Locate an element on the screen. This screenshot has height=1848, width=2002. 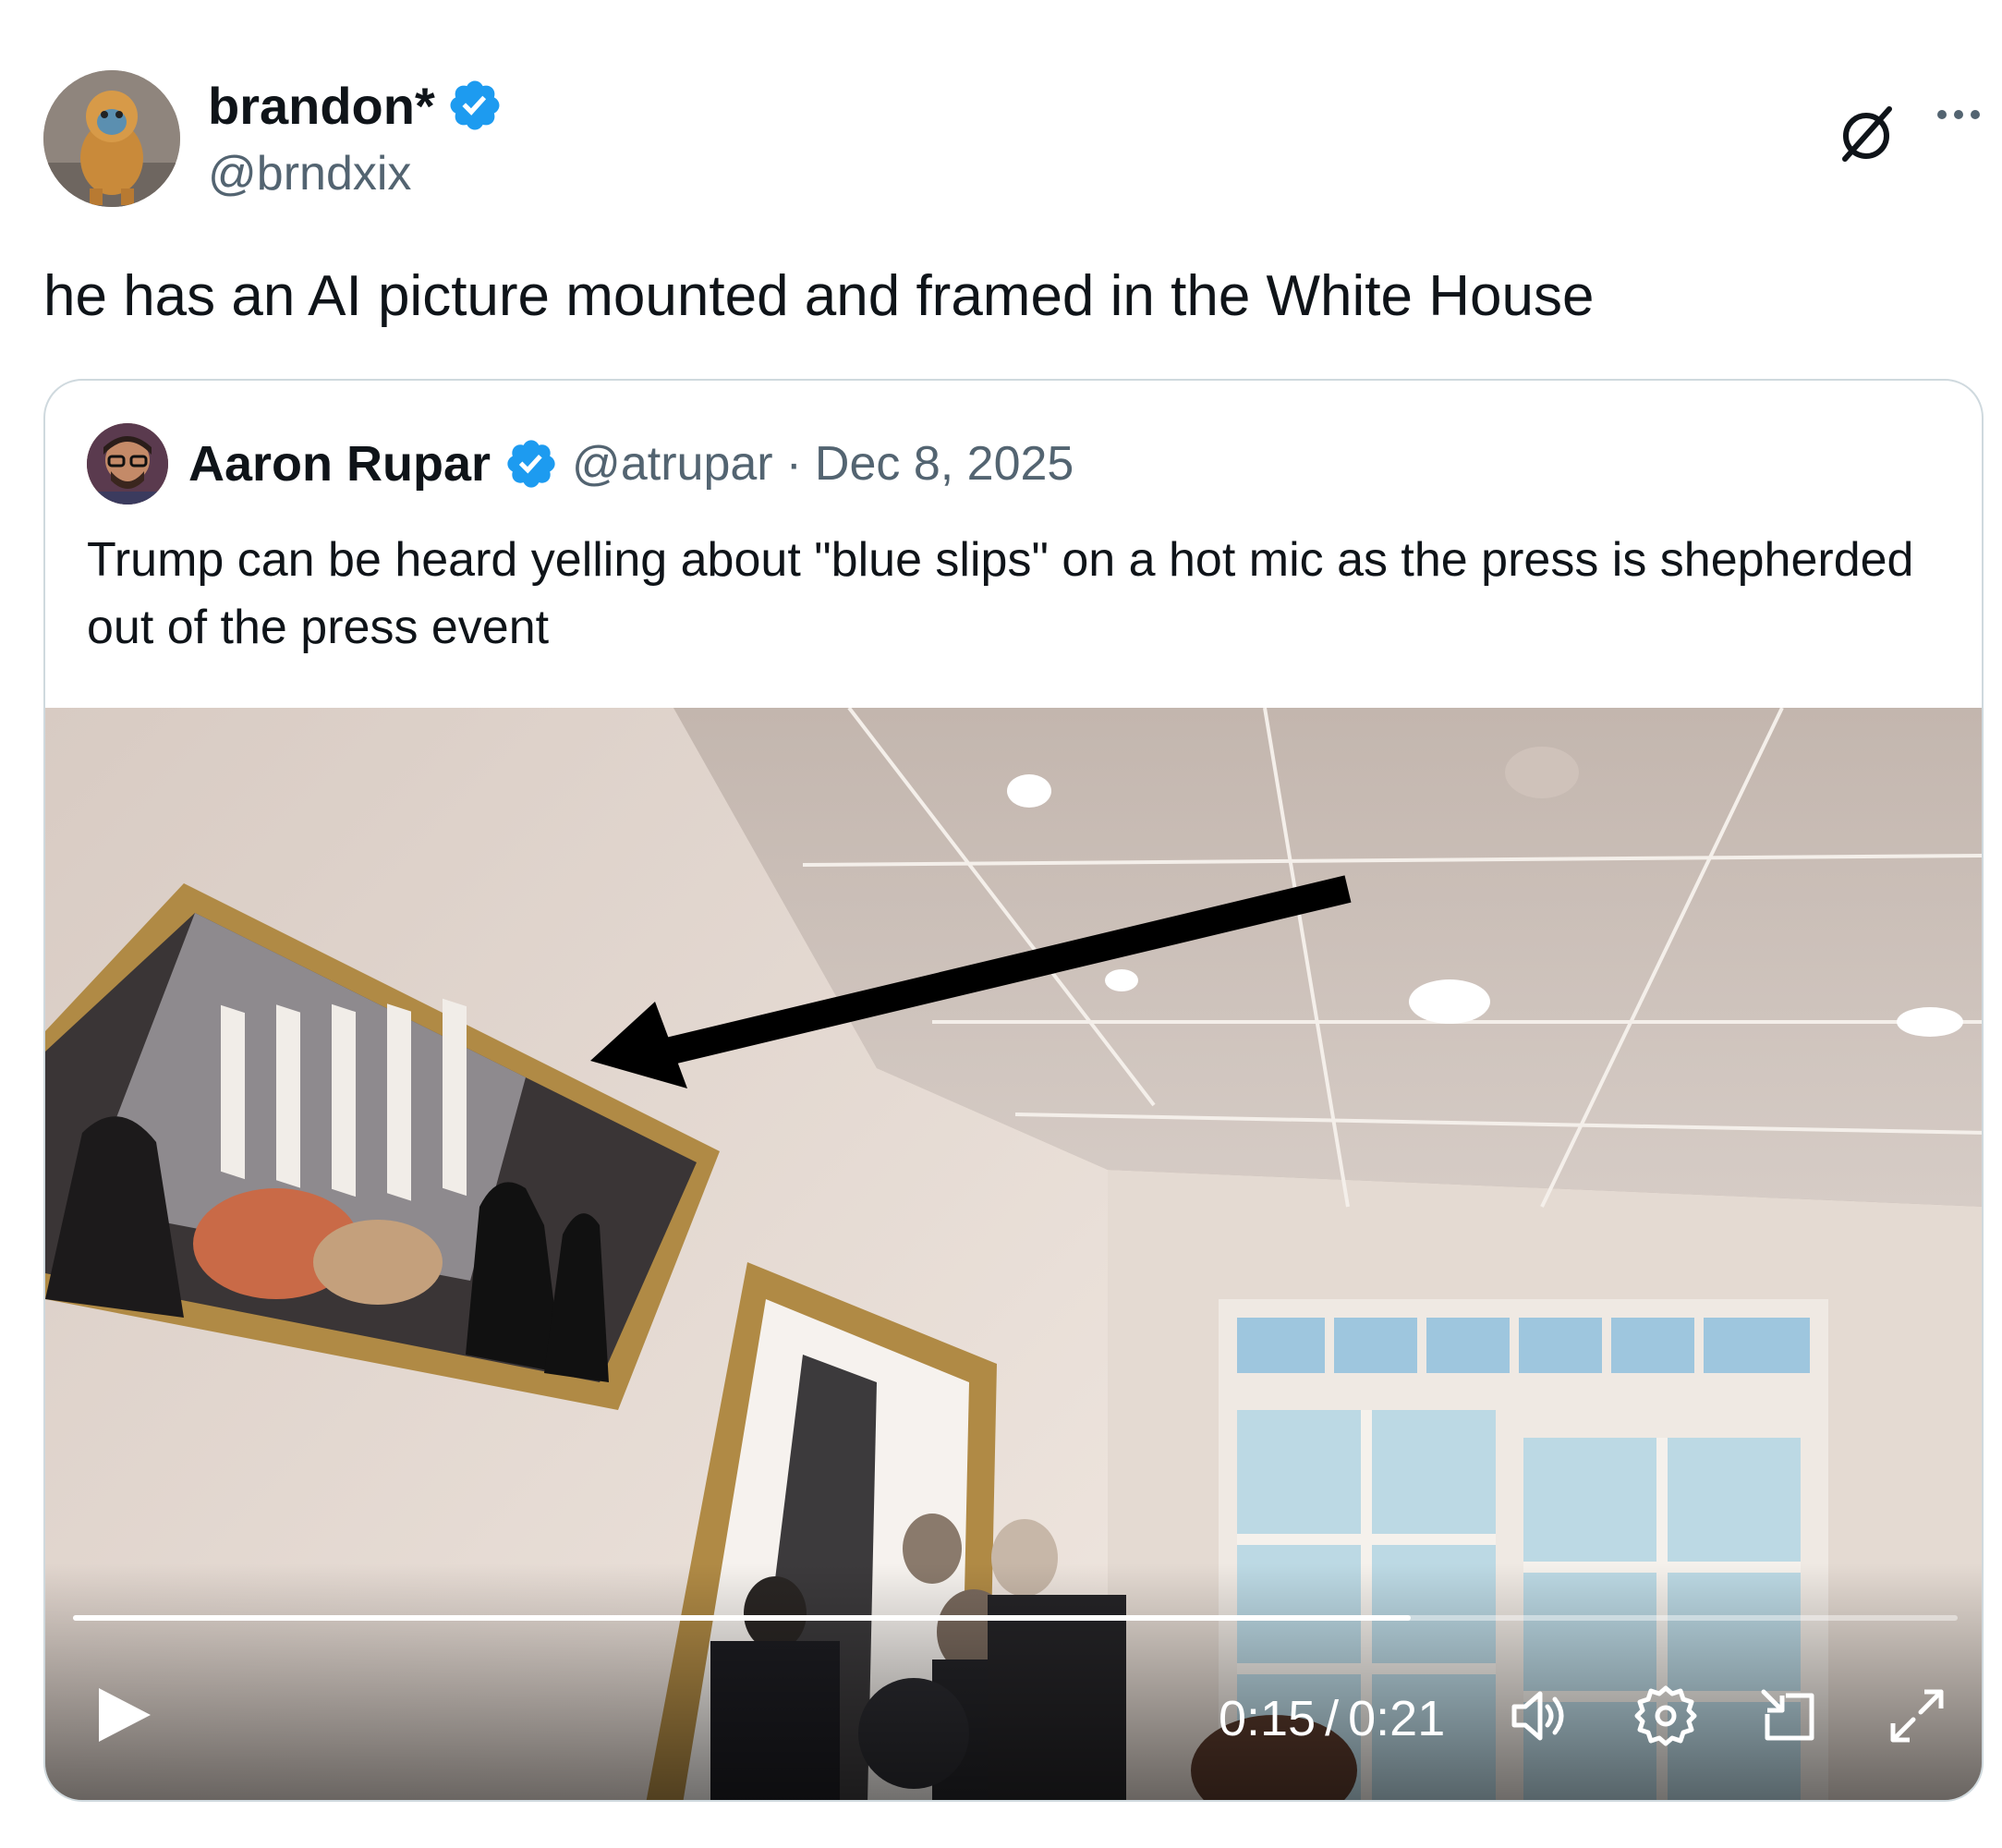
quoted-avatar-image is located at coordinates (127, 464).